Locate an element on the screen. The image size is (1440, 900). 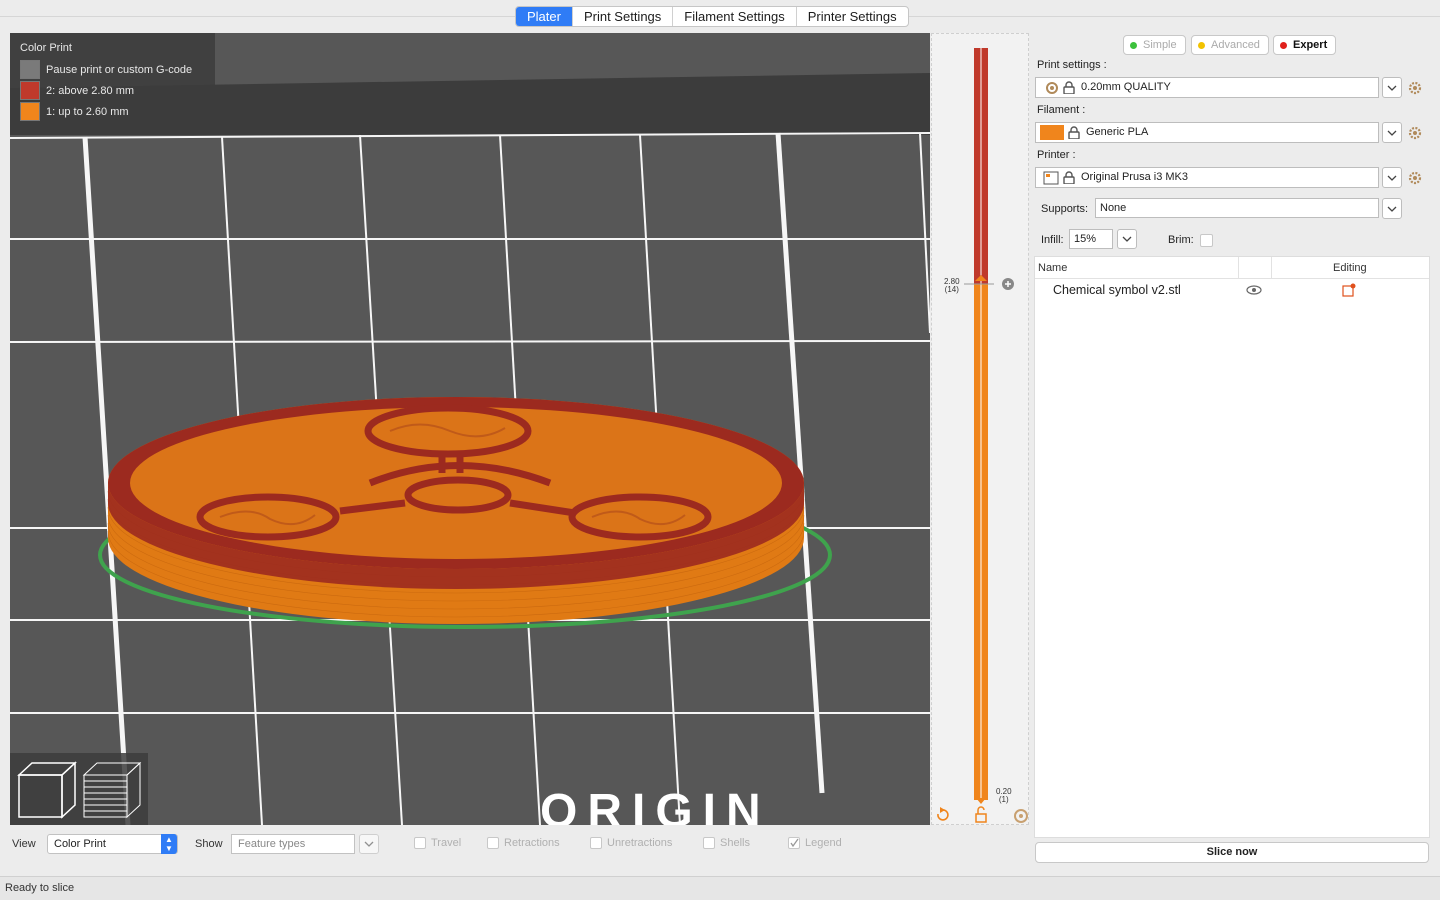
tab-print-settings: Print Settings is located at coordinates (623, 16).